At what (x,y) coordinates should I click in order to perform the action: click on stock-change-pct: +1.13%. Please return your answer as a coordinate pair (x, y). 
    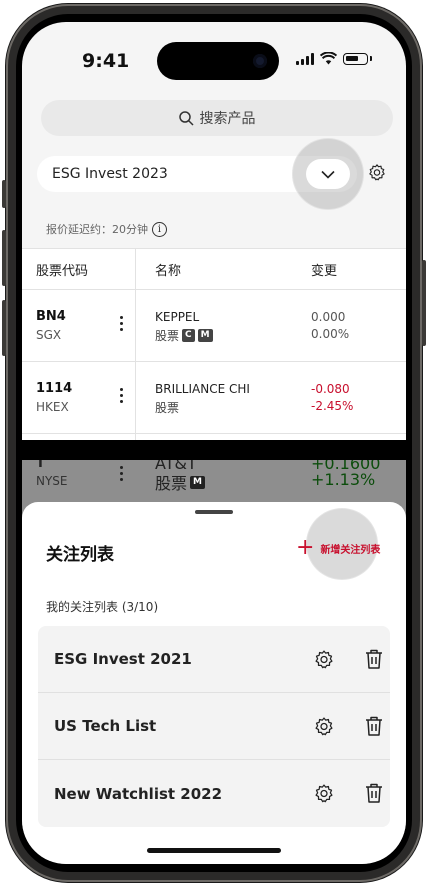
    Looking at the image, I should click on (343, 479).